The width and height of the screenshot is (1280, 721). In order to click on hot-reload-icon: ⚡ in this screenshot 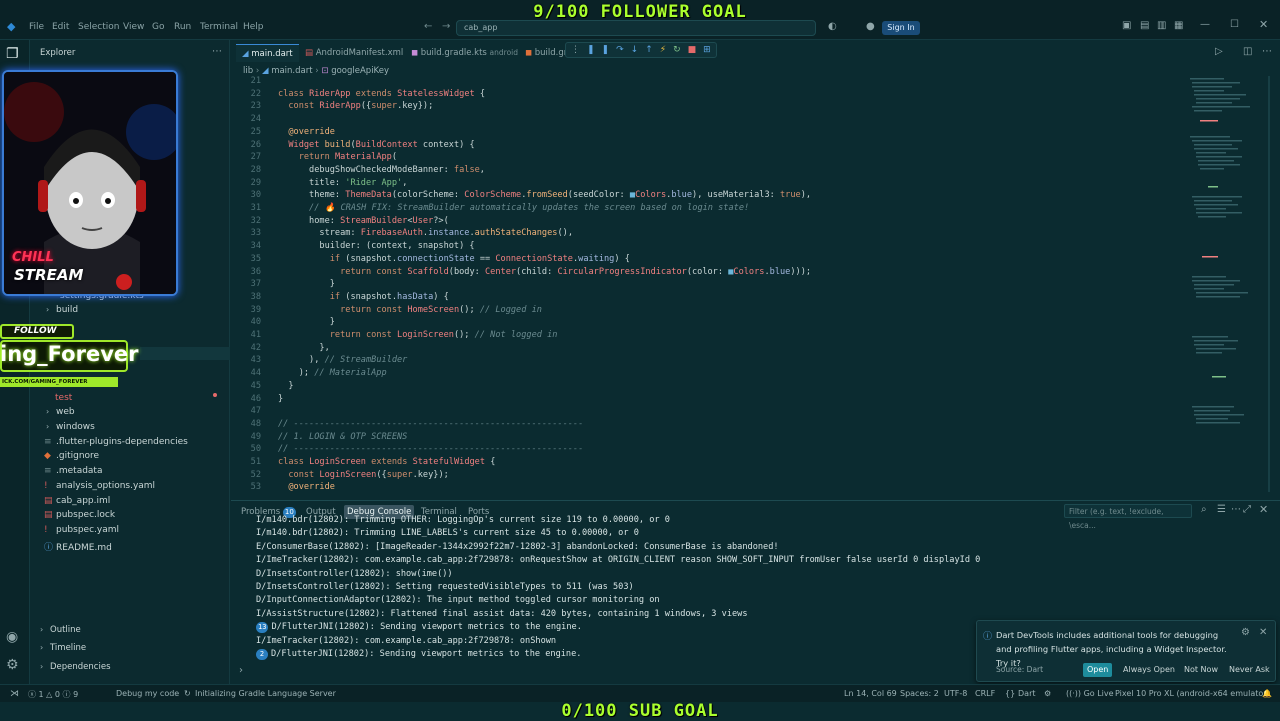, I will do `click(666, 50)`.